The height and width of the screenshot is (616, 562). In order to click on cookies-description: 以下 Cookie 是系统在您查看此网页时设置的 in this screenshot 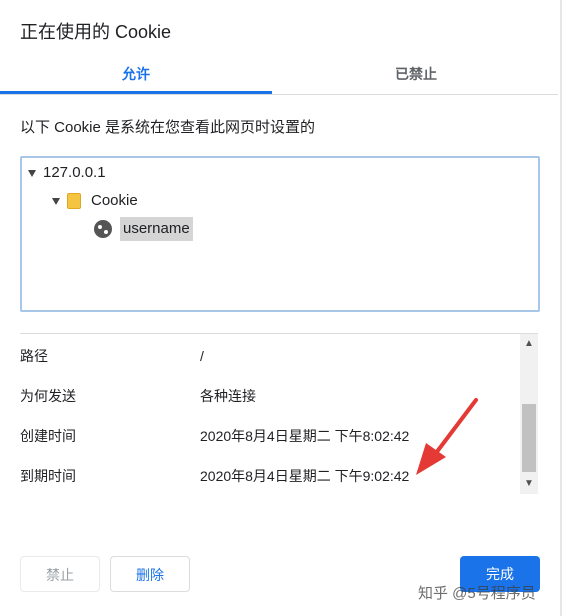, I will do `click(168, 127)`.